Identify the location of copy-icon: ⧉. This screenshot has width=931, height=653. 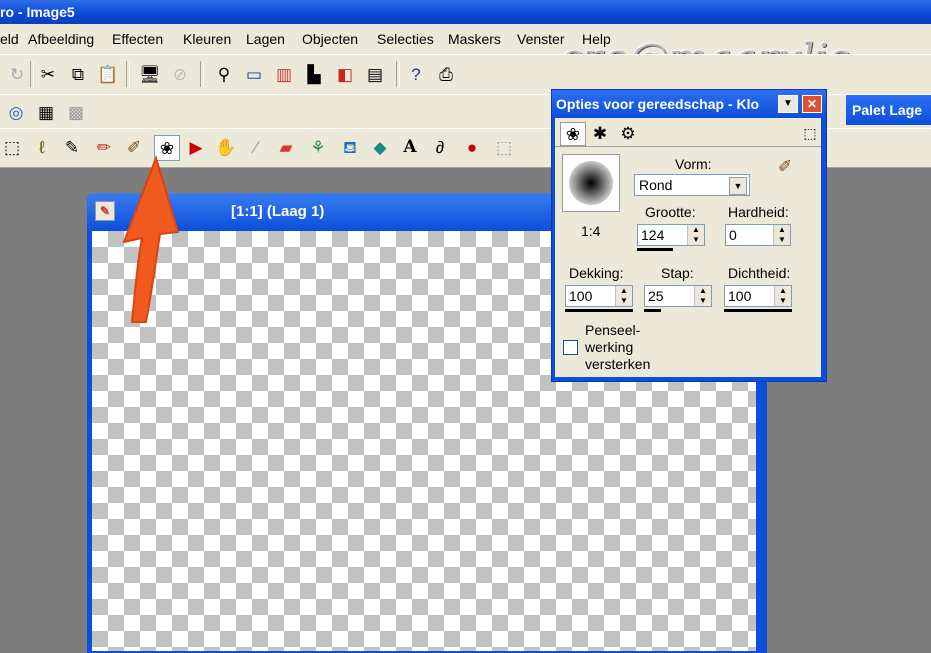
(78, 74).